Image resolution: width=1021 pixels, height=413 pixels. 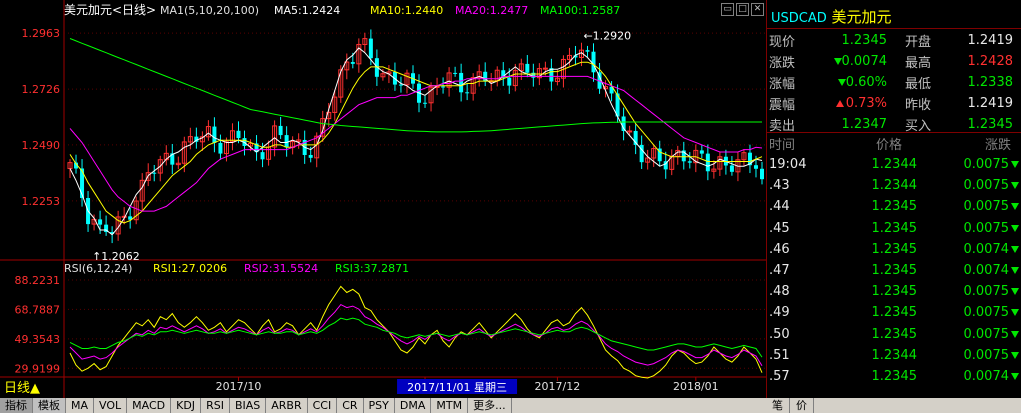 What do you see at coordinates (727, 9) in the screenshot?
I see `minimize-icon: ▭` at bounding box center [727, 9].